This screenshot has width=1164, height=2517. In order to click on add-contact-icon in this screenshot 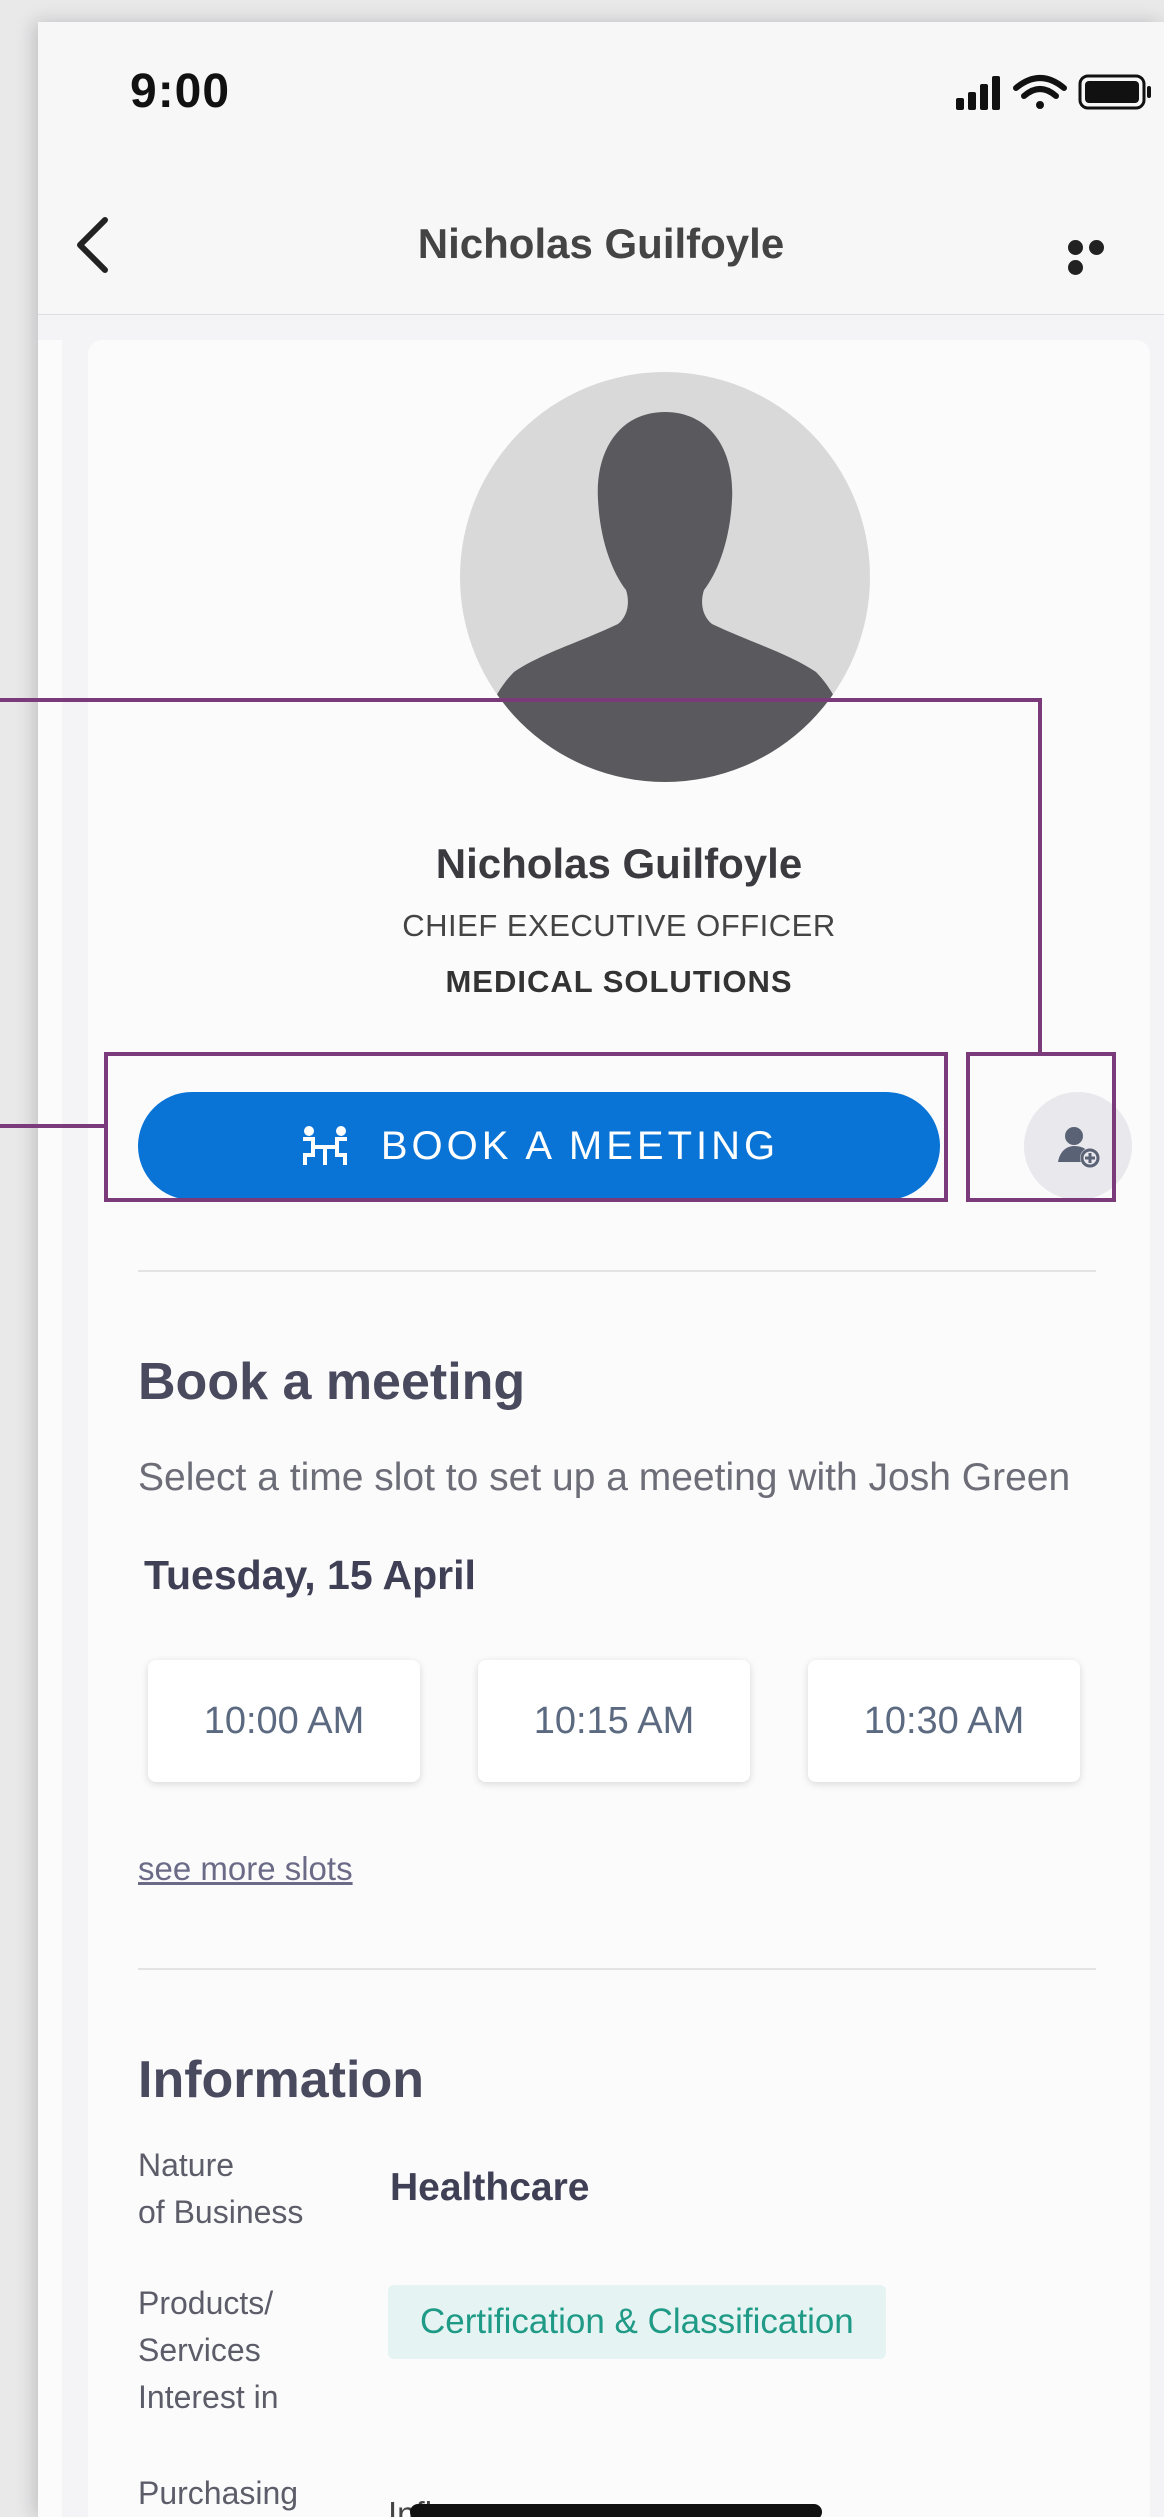, I will do `click(1079, 1147)`.